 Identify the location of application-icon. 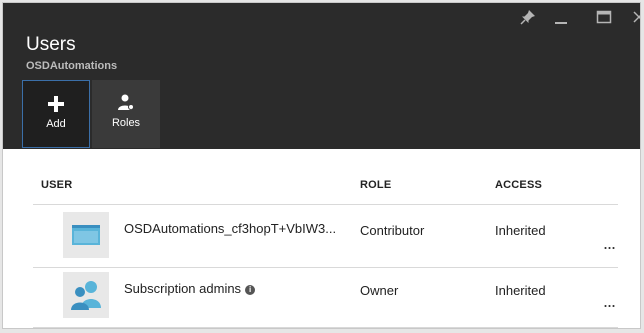
(86, 235).